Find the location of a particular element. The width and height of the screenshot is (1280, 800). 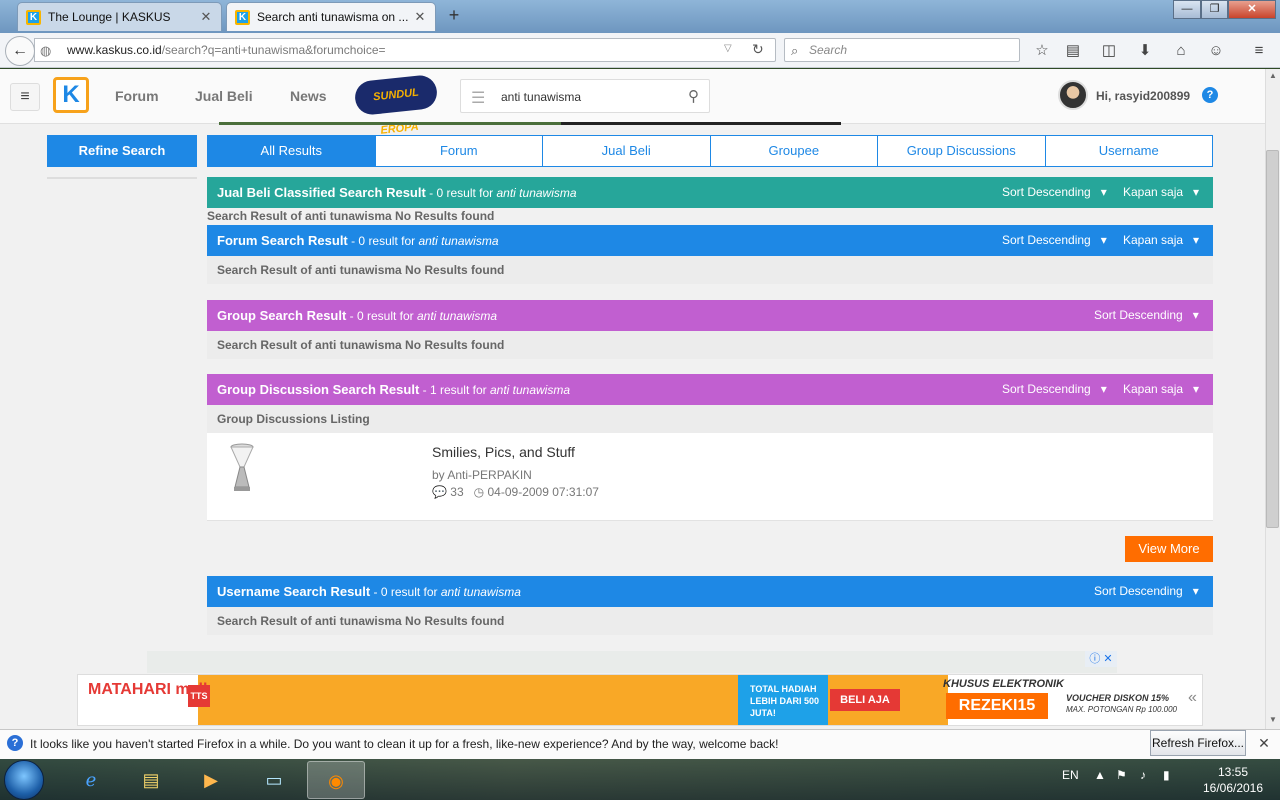

ad-prev-icon: « is located at coordinates (1192, 698).